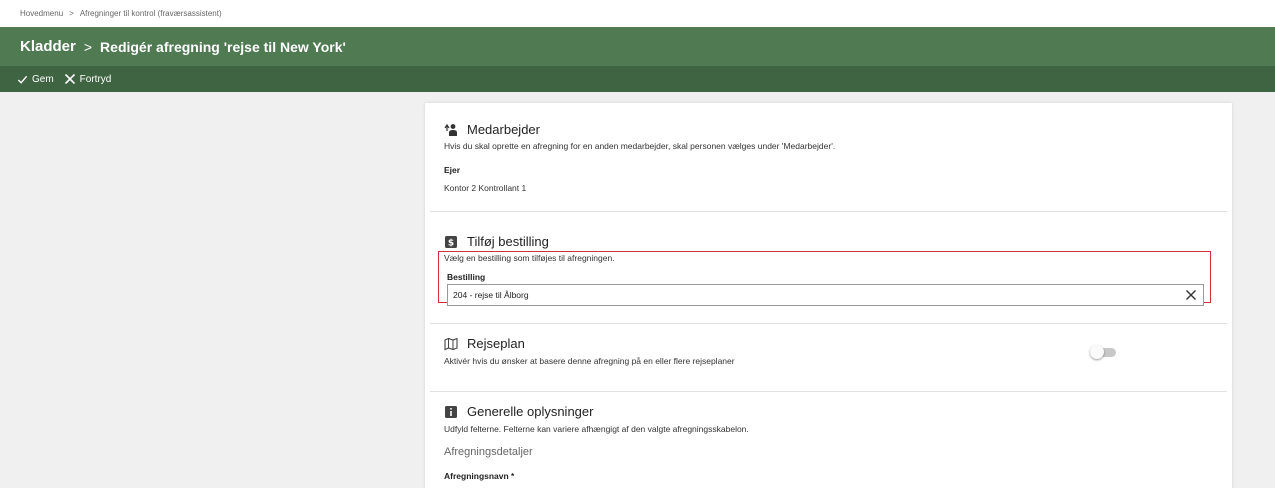  I want to click on owner-value: Kontor 2 Kontrollant 1, so click(485, 188).